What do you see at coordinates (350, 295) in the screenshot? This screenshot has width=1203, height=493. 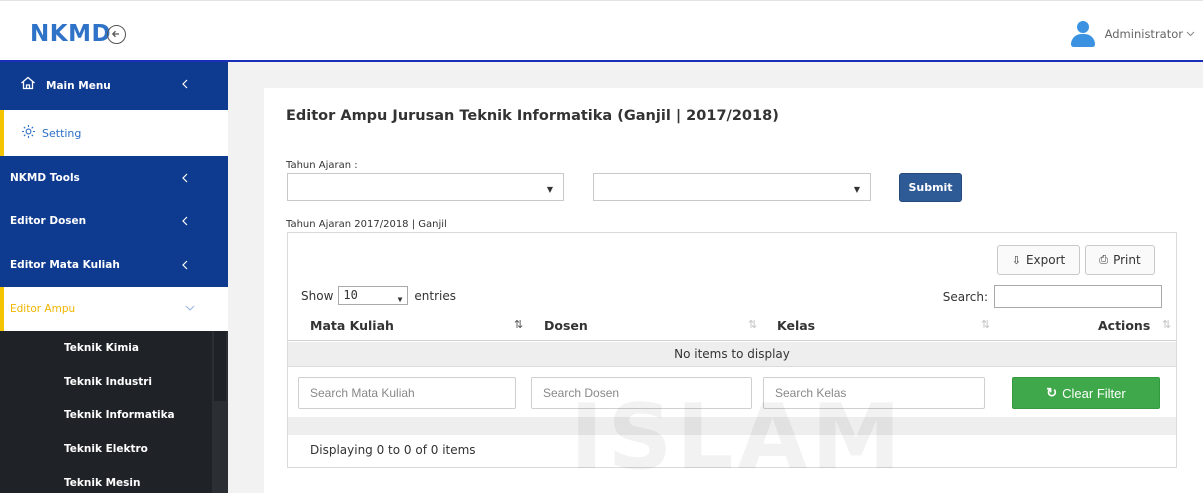 I see `entries-value: 10` at bounding box center [350, 295].